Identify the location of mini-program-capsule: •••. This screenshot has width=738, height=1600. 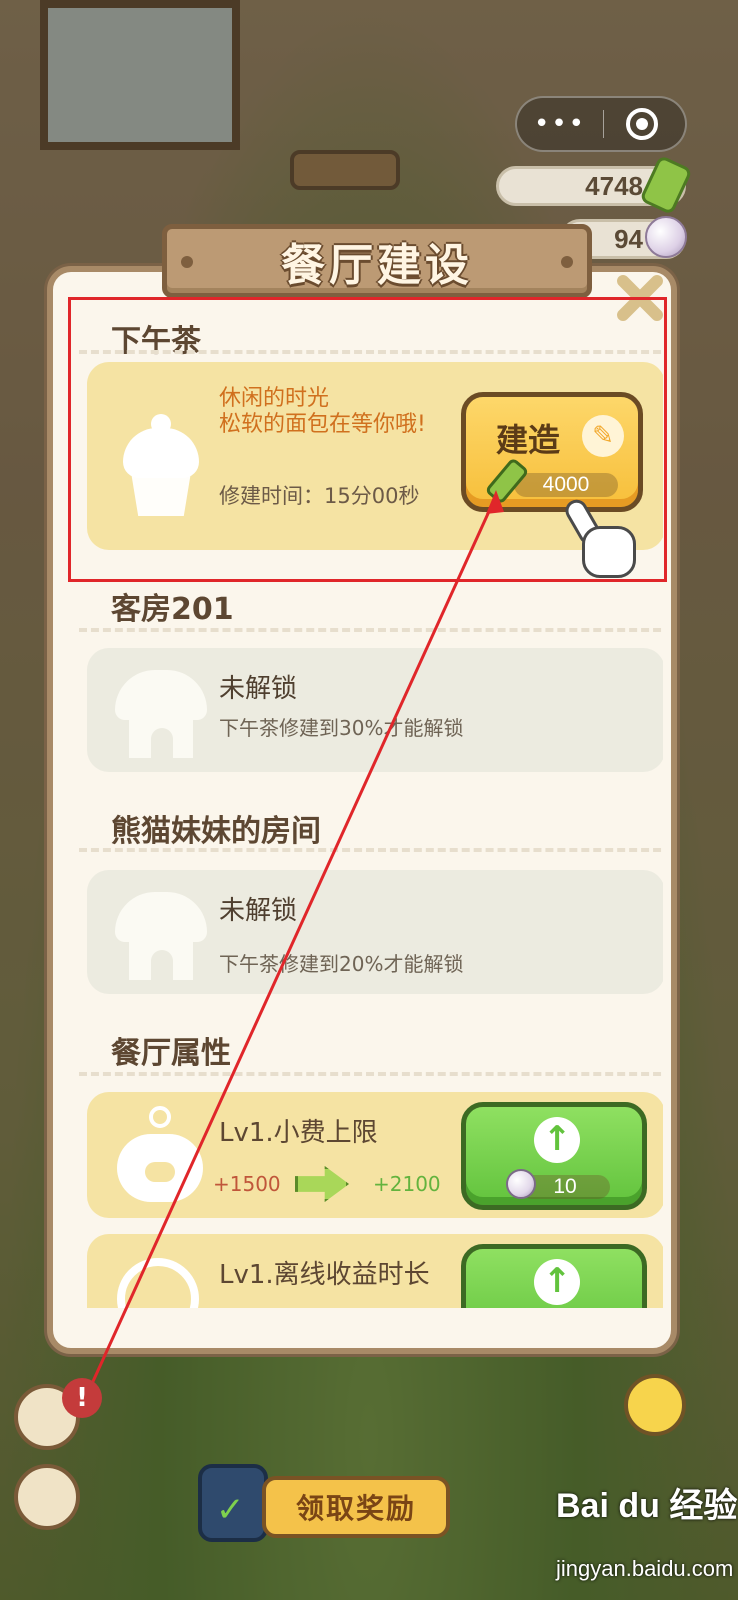
(601, 124).